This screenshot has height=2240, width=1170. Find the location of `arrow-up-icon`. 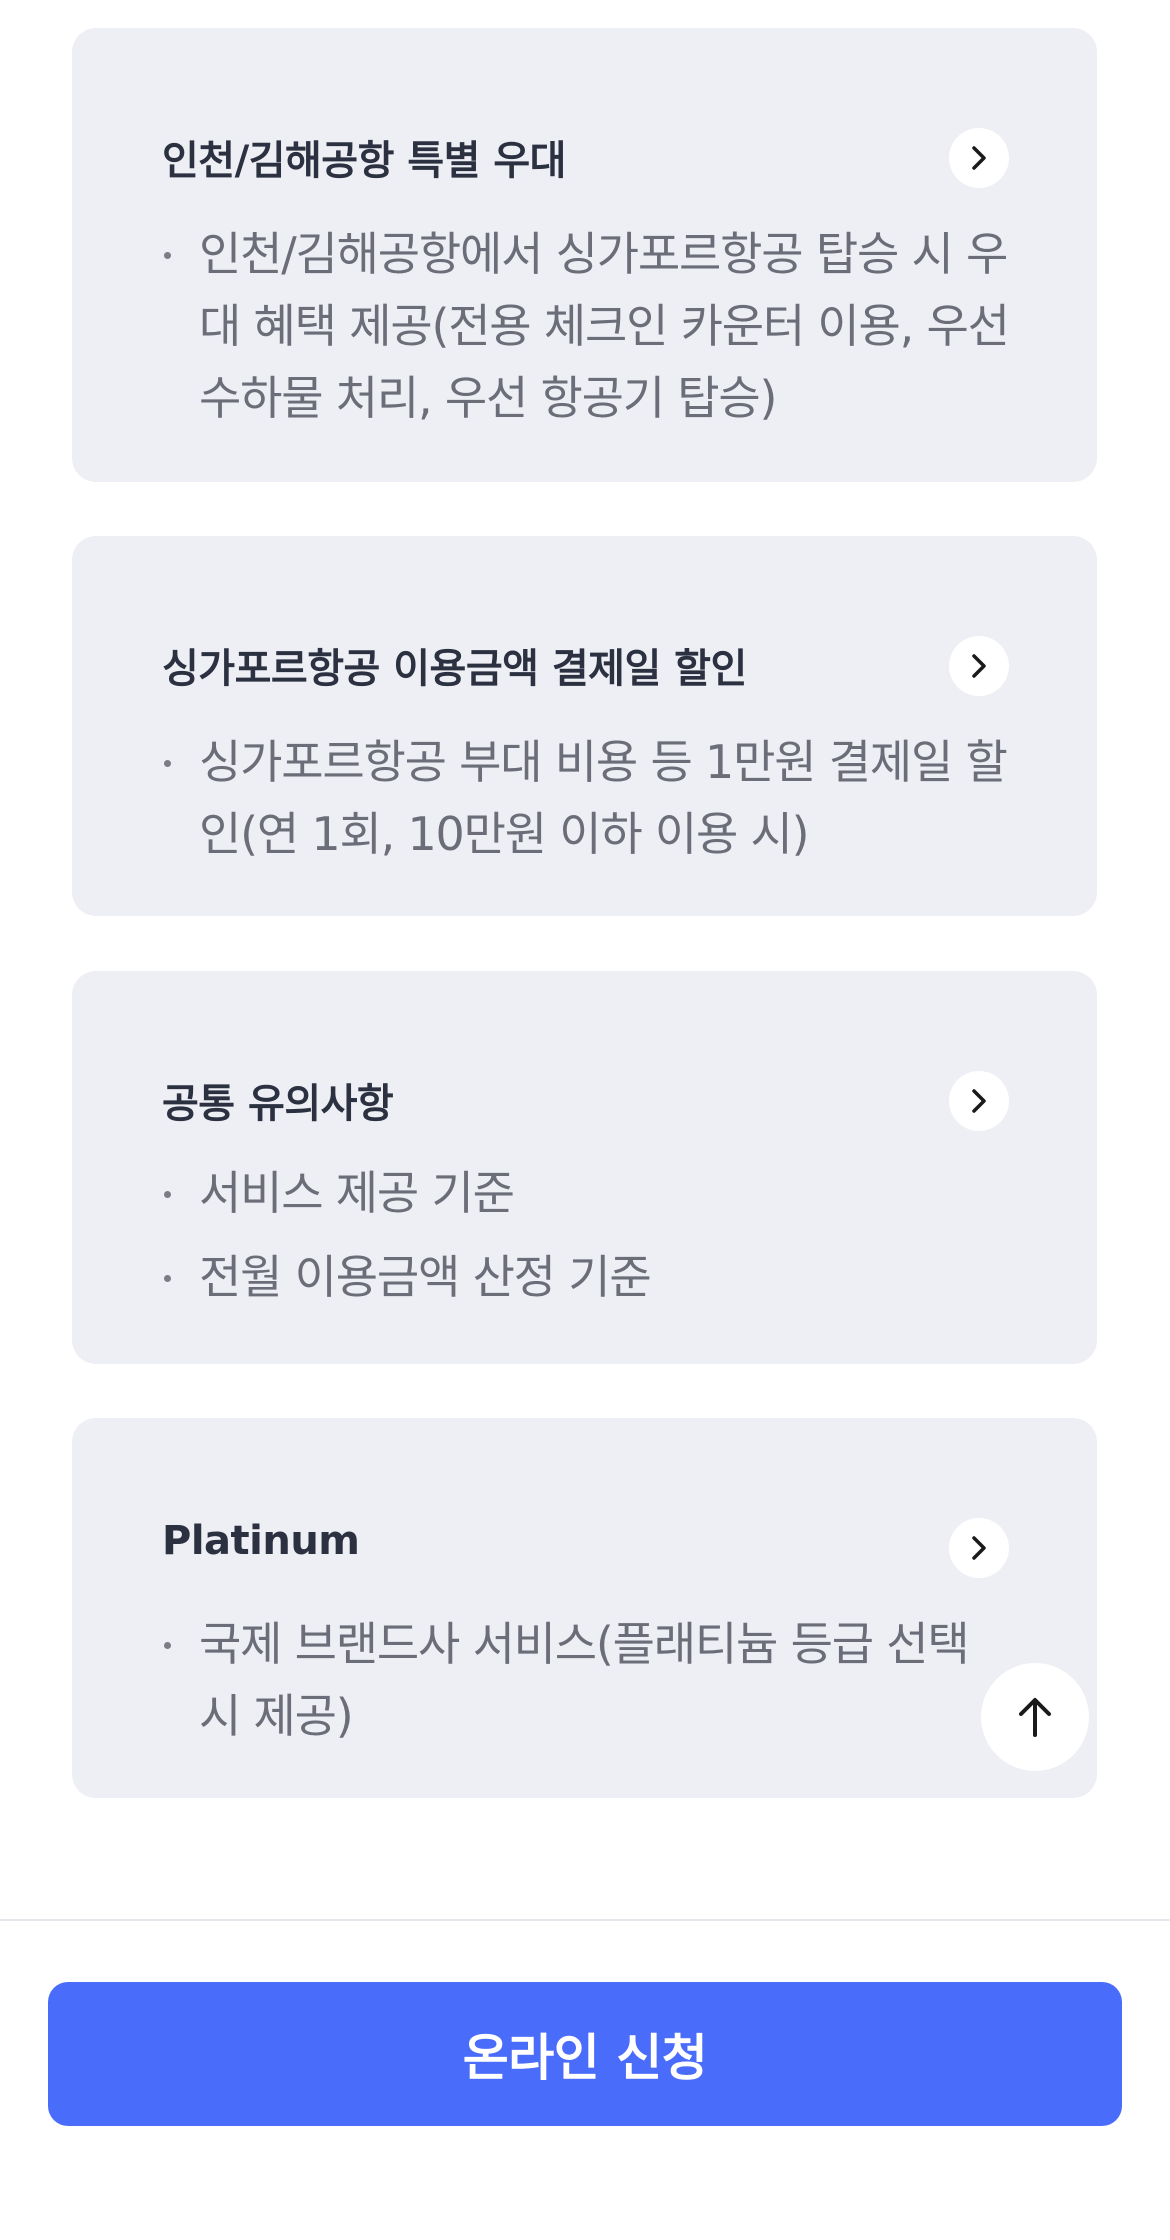

arrow-up-icon is located at coordinates (1035, 1717).